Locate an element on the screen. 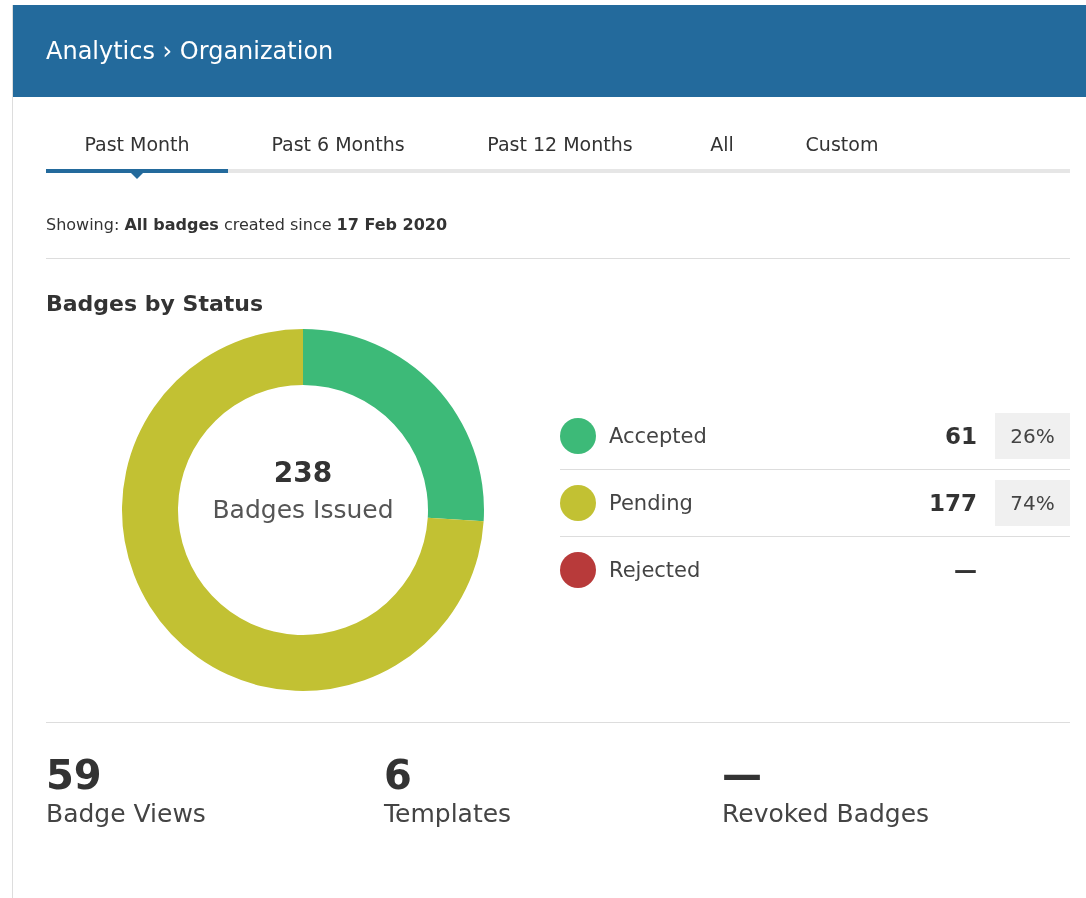 This screenshot has height=898, width=1086. status-count: — is located at coordinates (965, 570).